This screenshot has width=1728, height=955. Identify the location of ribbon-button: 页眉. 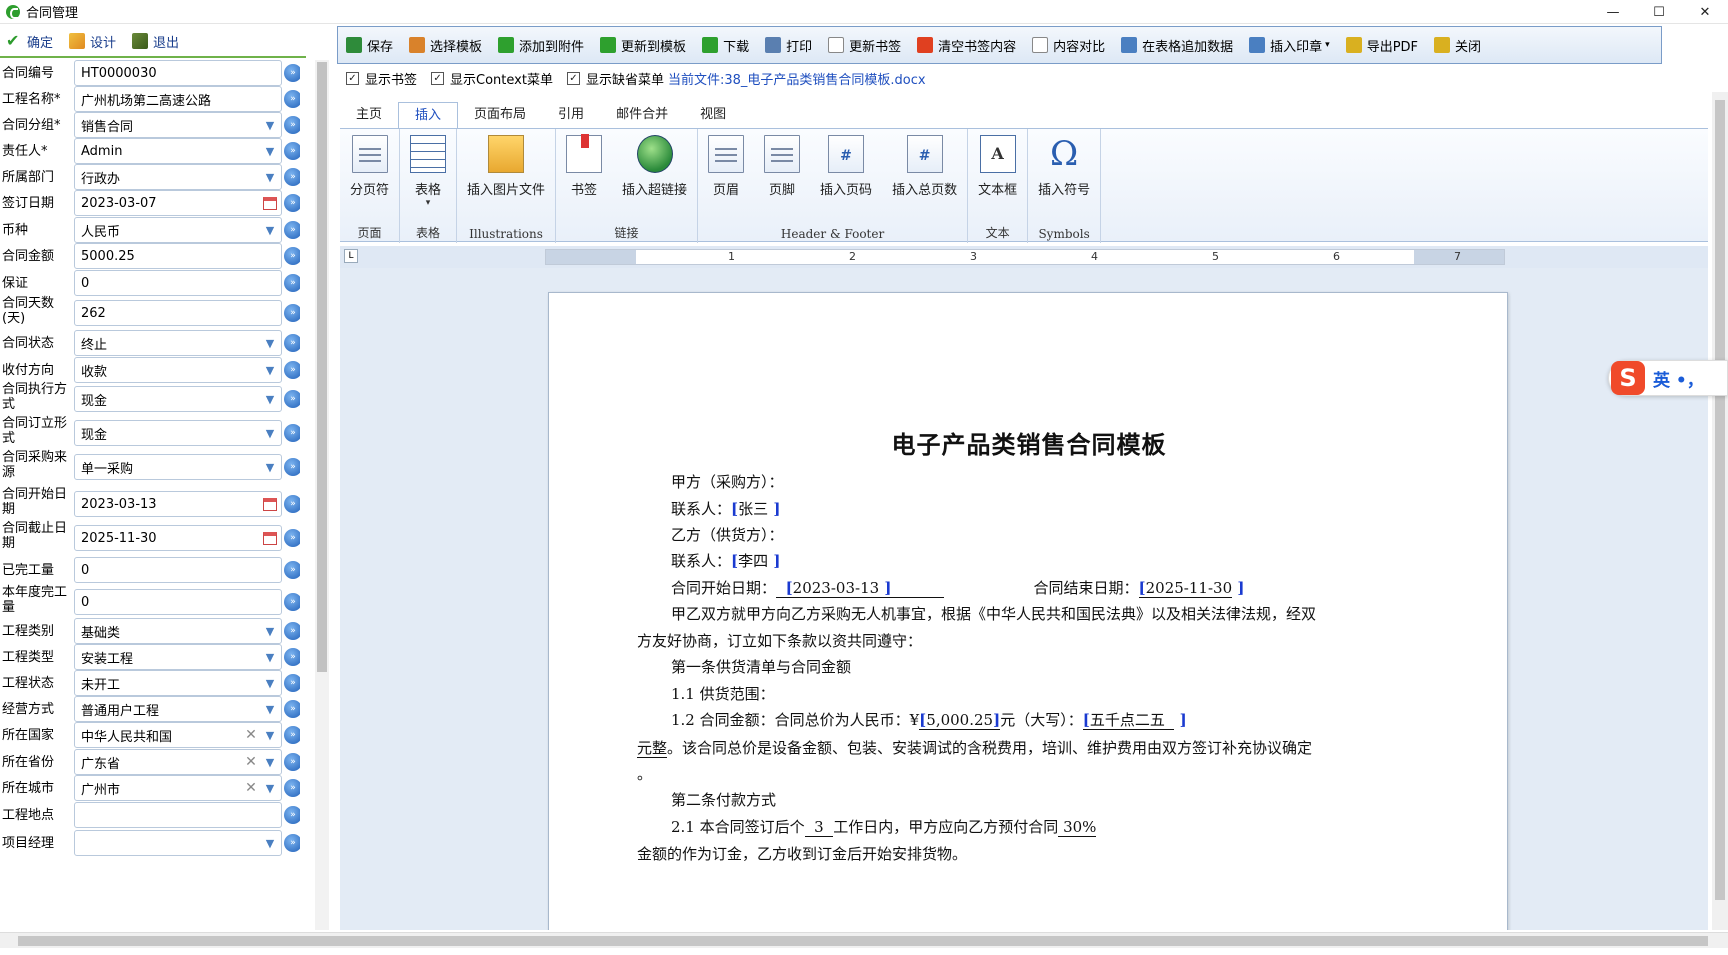
(726, 166).